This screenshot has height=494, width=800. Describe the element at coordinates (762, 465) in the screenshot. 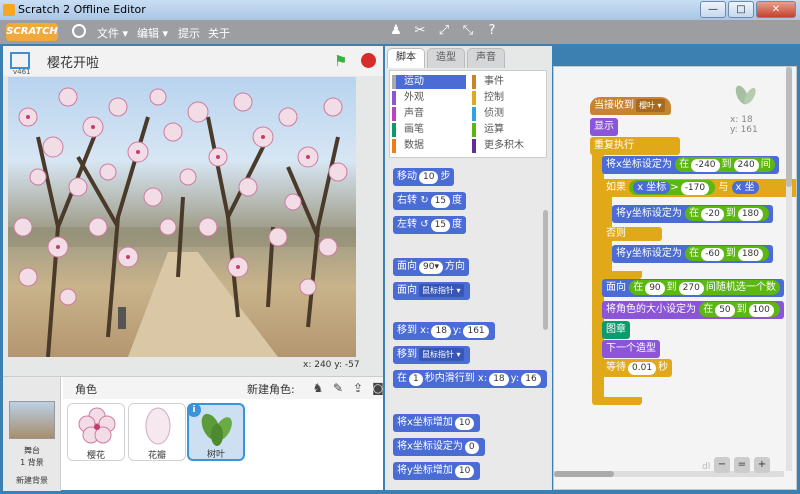

I see `zoom-in-icon: +` at that location.